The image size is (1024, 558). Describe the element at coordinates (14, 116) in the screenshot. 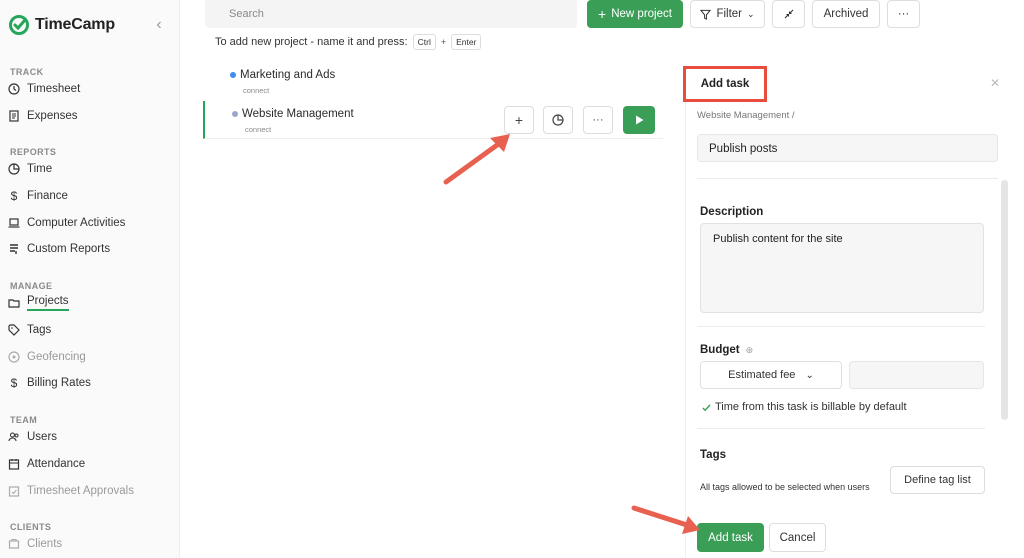

I see `receipt-icon` at that location.